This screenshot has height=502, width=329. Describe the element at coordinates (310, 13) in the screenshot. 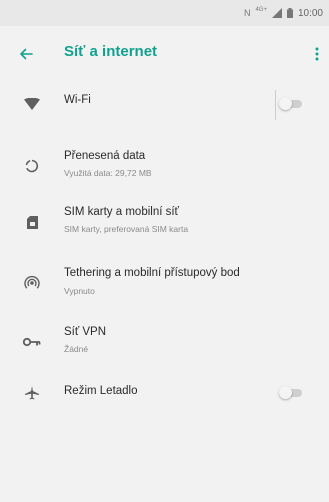

I see `clock: 10:00` at that location.